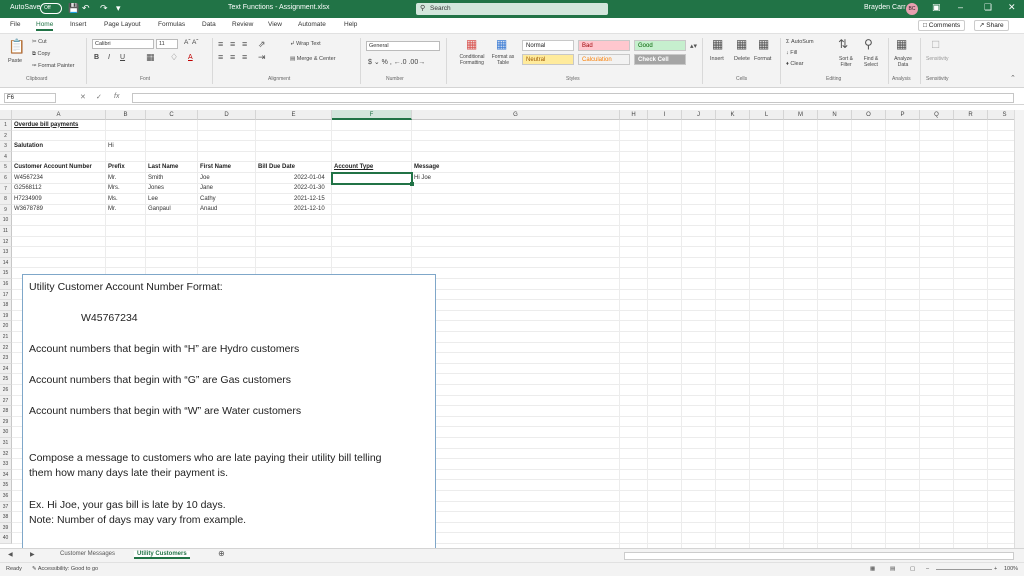 The width and height of the screenshot is (1024, 576). Describe the element at coordinates (353, 167) in the screenshot. I see `header-account-type: Account Type` at that location.